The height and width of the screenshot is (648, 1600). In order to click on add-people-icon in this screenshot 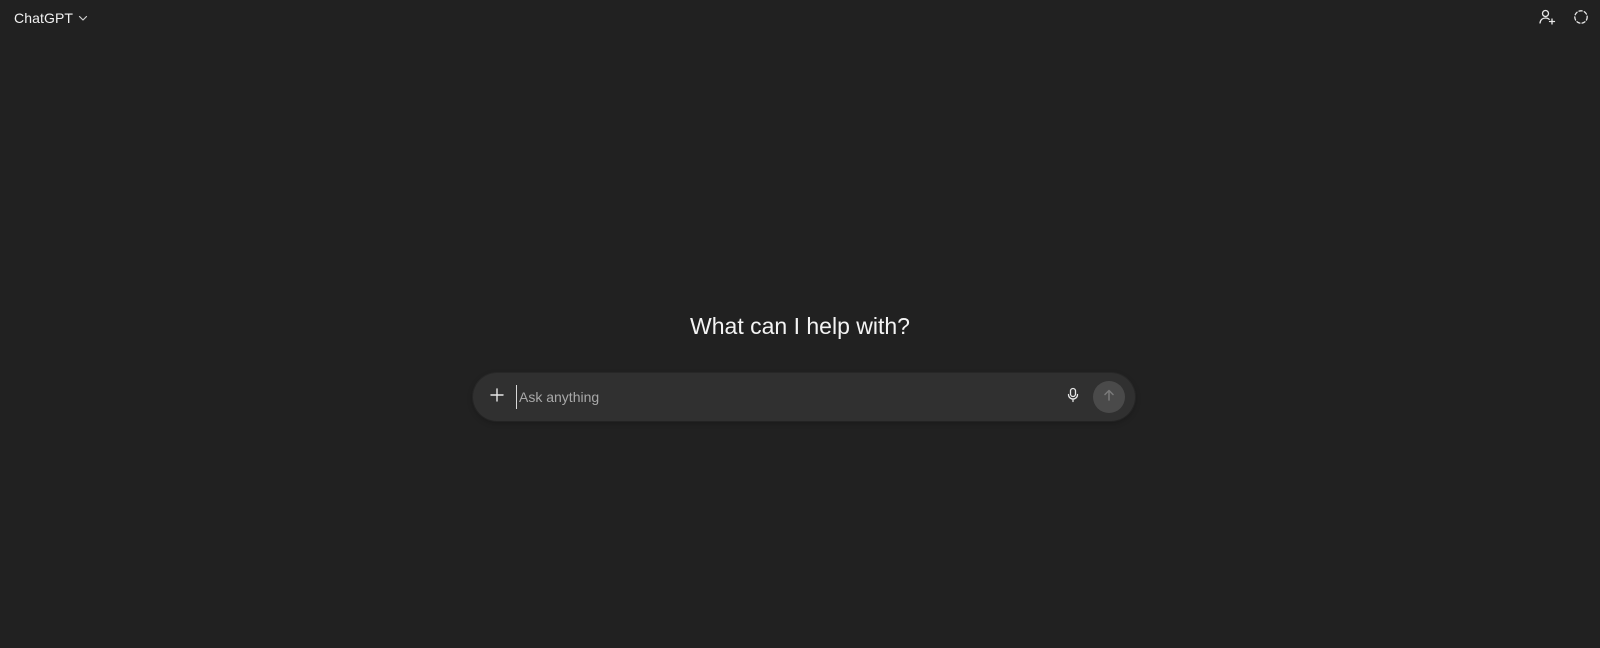, I will do `click(1547, 17)`.